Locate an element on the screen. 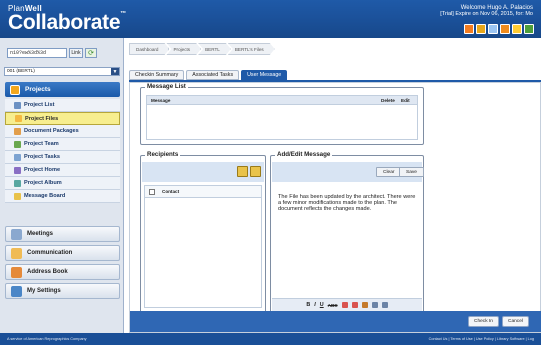  tab-checkin-summary: Checkin Summary is located at coordinates (157, 75).